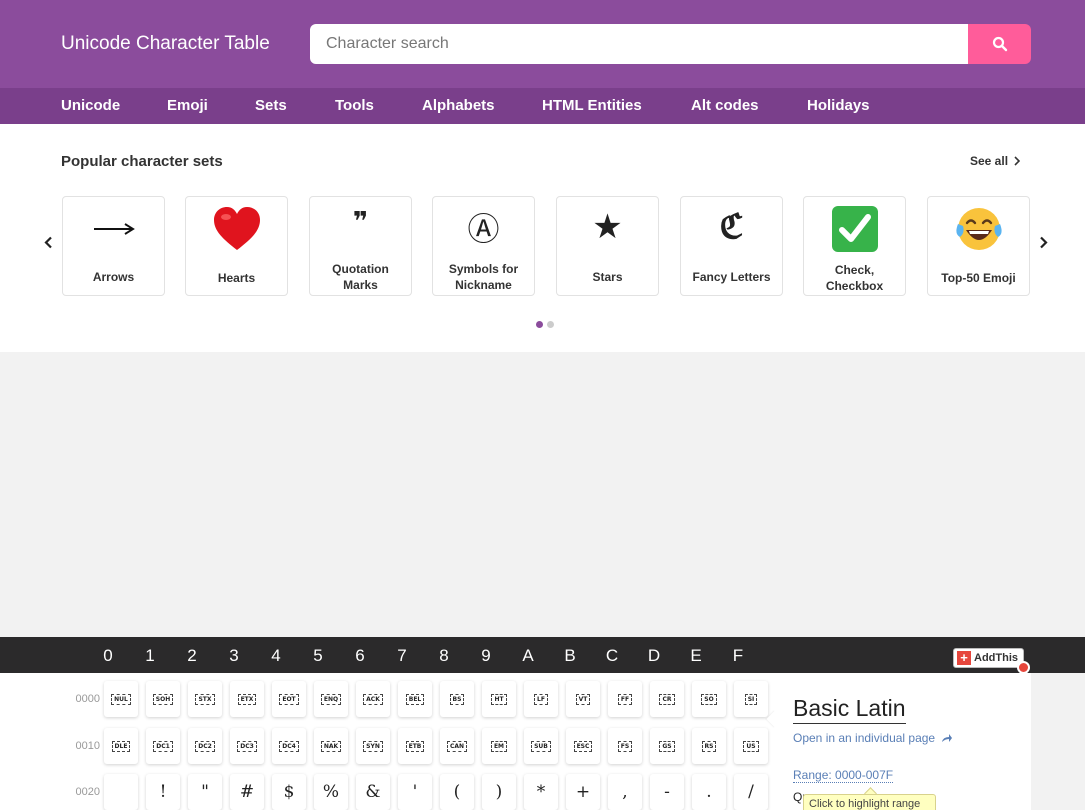  What do you see at coordinates (654, 655) in the screenshot?
I see `column-header-label: D` at bounding box center [654, 655].